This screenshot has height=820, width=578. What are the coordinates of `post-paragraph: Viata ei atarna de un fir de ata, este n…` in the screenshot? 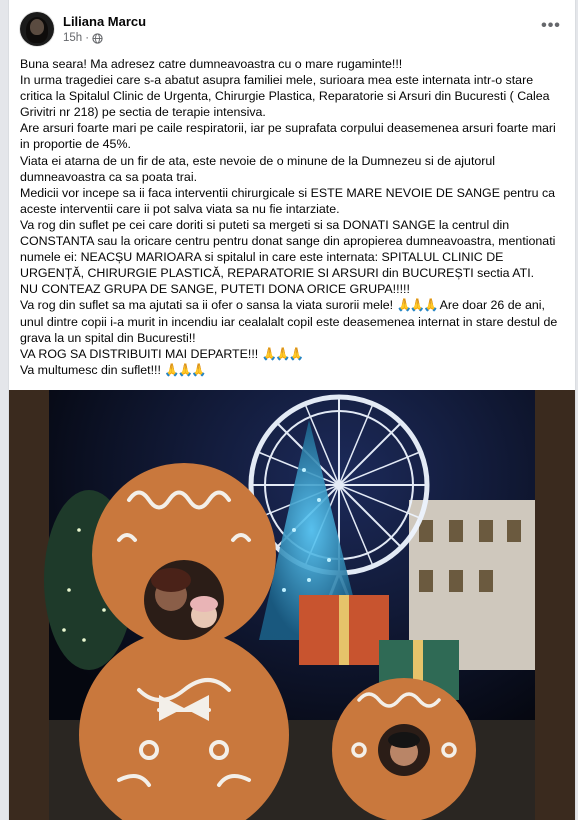 It's located at (258, 168).